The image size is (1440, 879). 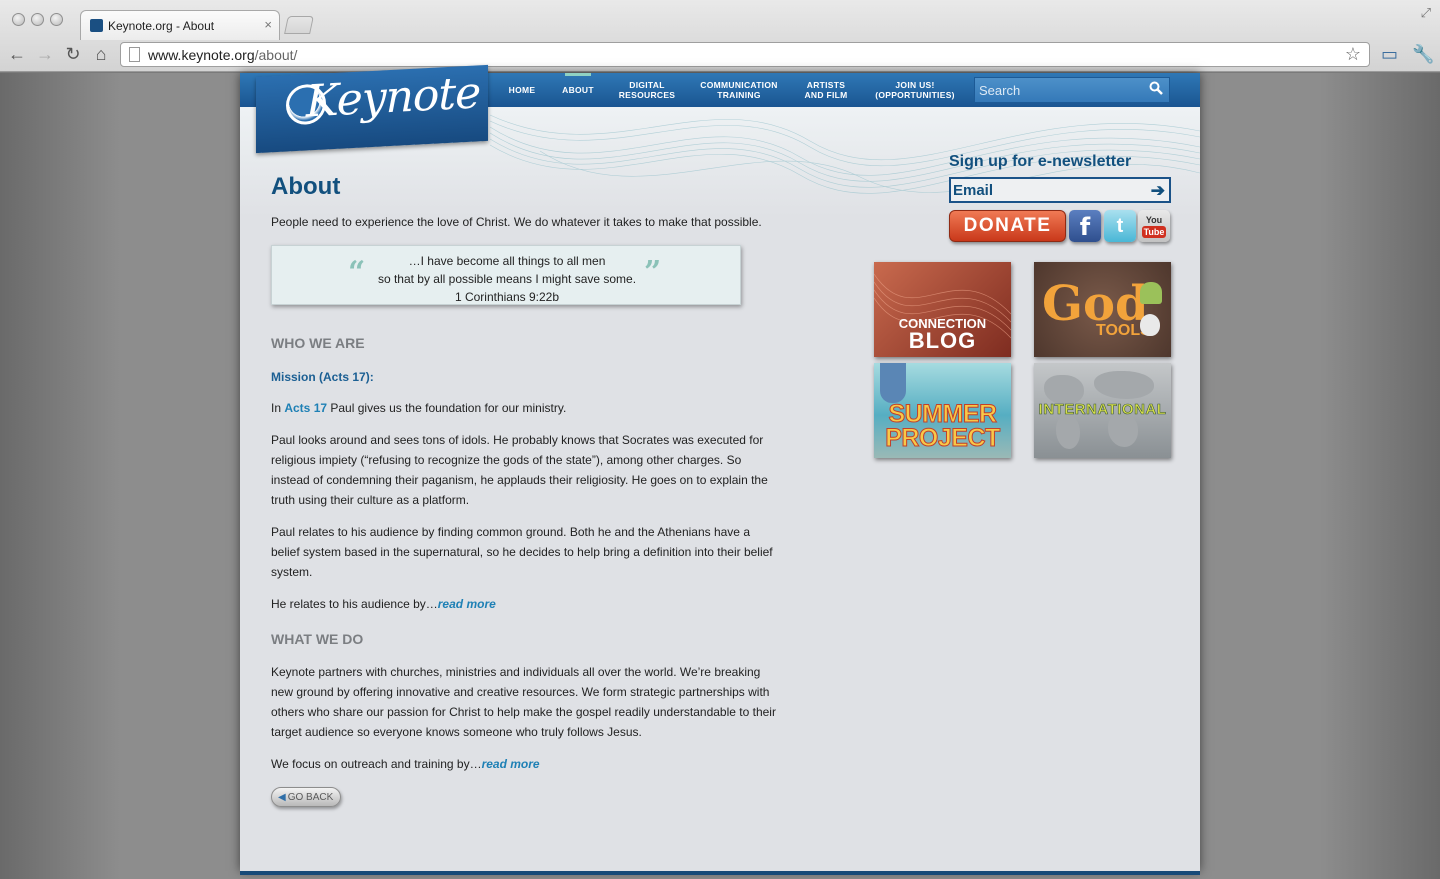 What do you see at coordinates (317, 639) in the screenshot?
I see `what-we-do-heading: WHAT WE DO` at bounding box center [317, 639].